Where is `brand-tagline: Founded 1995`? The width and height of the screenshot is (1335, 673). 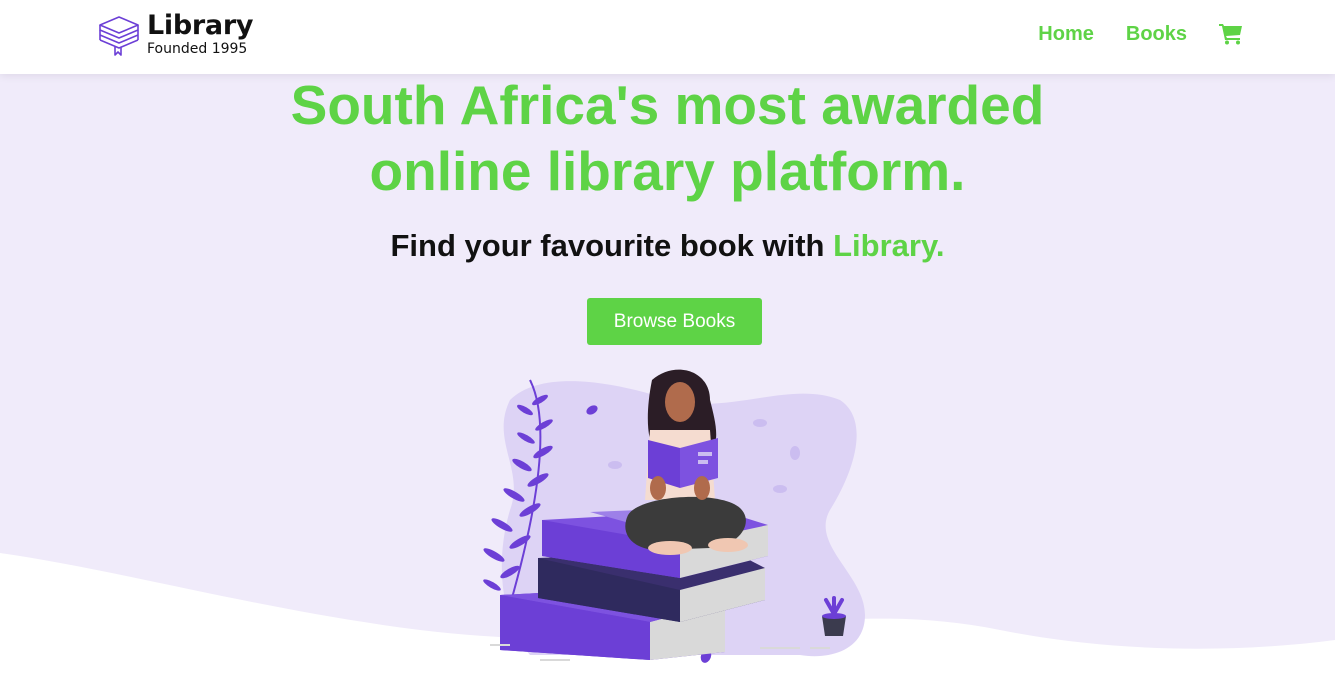 brand-tagline: Founded 1995 is located at coordinates (197, 49).